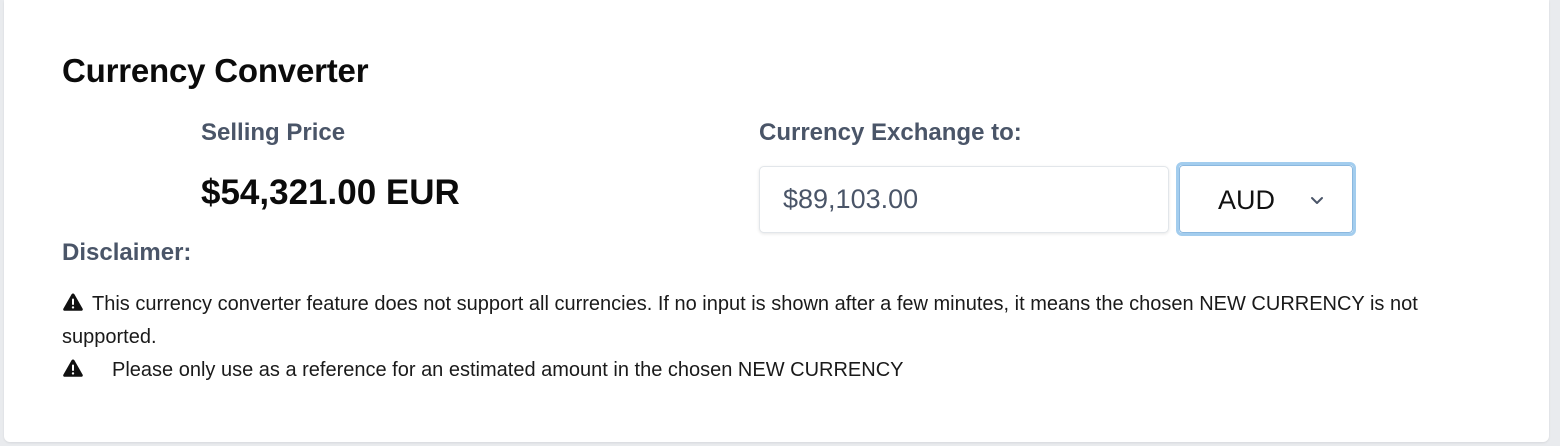 Image resolution: width=1560 pixels, height=446 pixels. I want to click on page-title: Currency Converter, so click(215, 70).